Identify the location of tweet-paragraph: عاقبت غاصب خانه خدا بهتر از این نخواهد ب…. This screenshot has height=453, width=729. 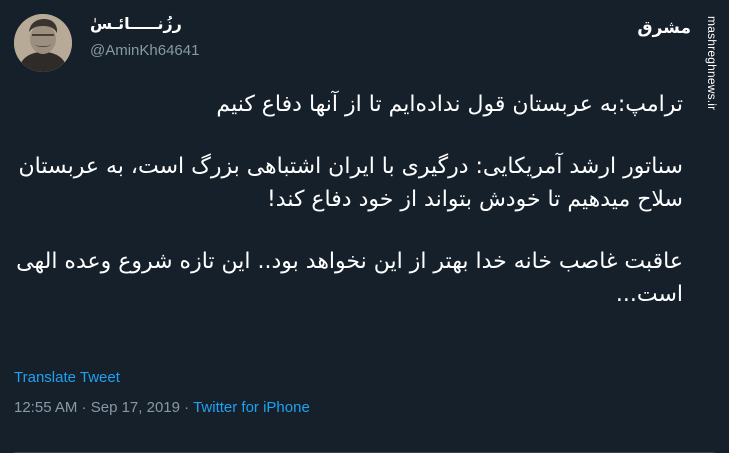
(349, 278).